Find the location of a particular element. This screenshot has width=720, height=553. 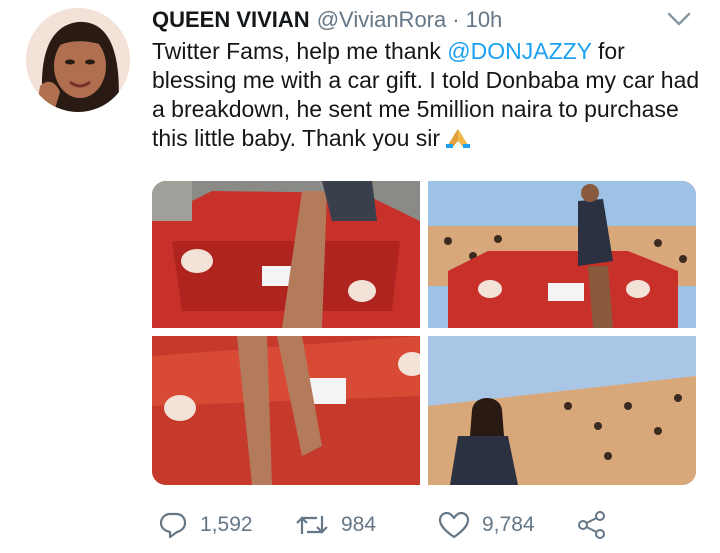

reply-icon is located at coordinates (173, 525).